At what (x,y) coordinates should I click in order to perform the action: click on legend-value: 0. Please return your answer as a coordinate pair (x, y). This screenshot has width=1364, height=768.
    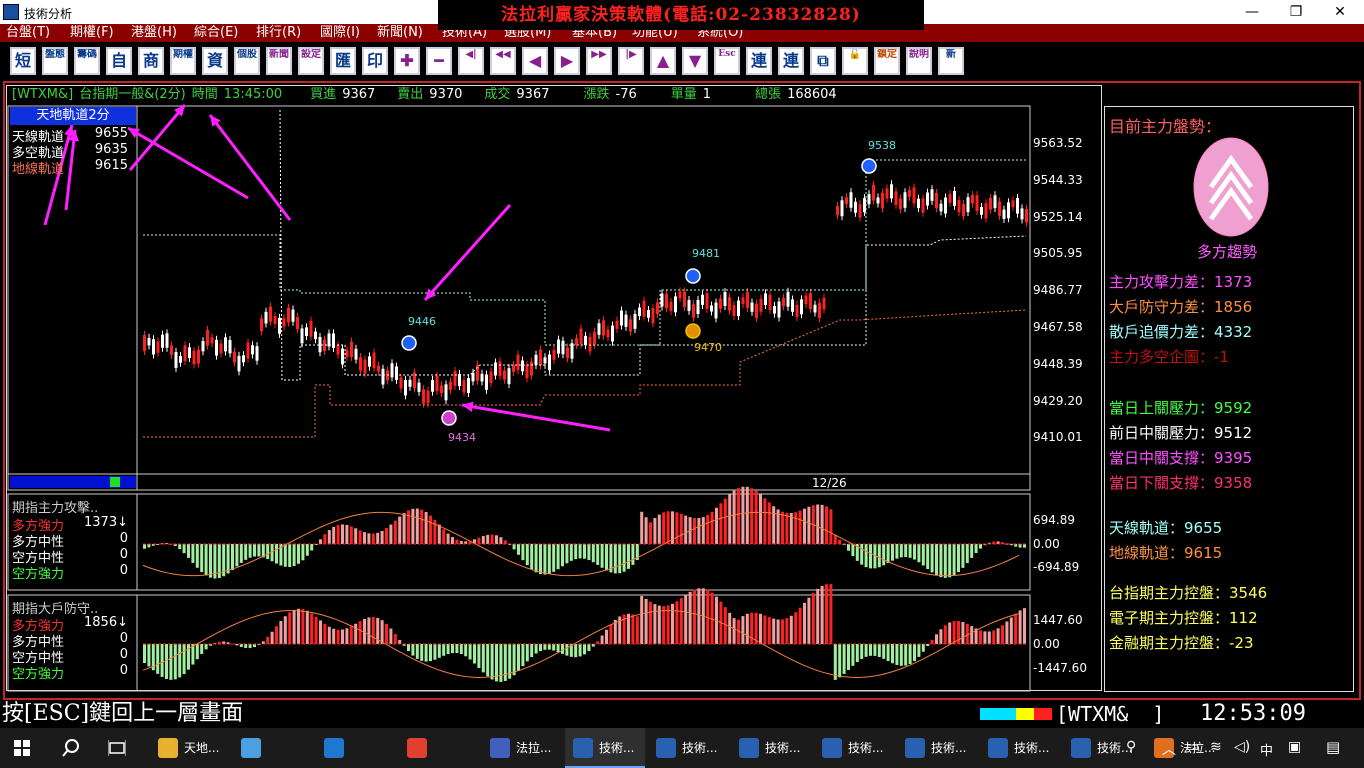
    Looking at the image, I should click on (123, 654).